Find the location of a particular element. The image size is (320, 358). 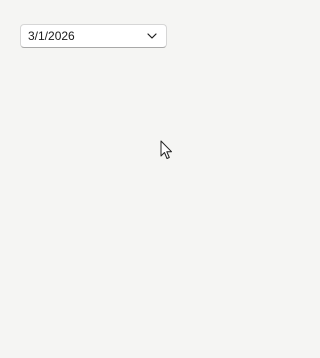

mouse-cursor-icon is located at coordinates (167, 150).